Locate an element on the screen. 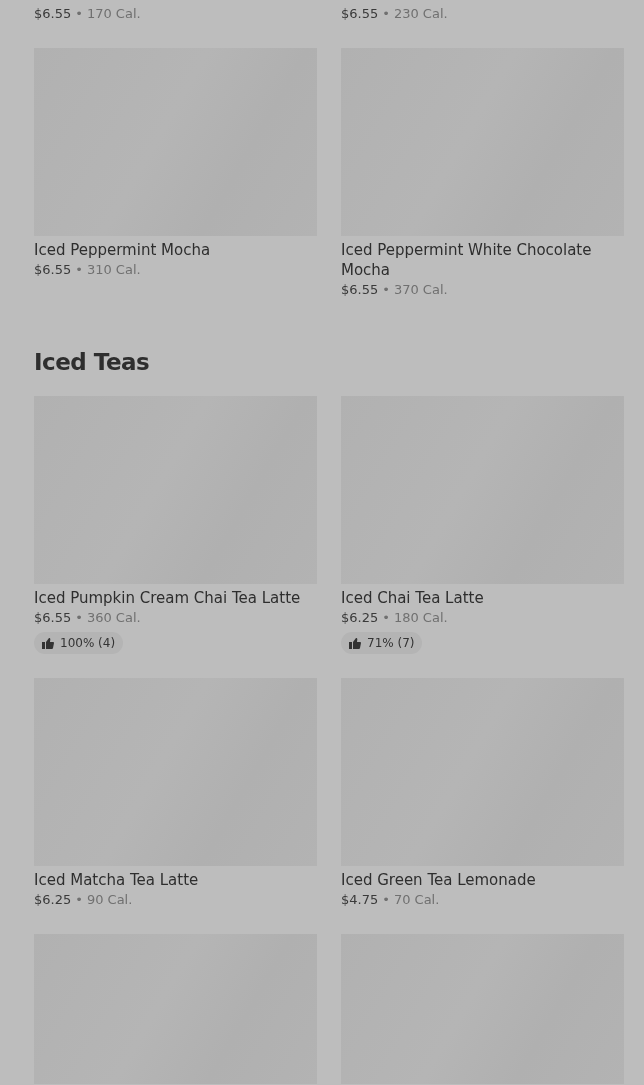 The height and width of the screenshot is (1085, 644). item-name: Iced Pumpkin Cream Chai Tea Latte is located at coordinates (167, 598).